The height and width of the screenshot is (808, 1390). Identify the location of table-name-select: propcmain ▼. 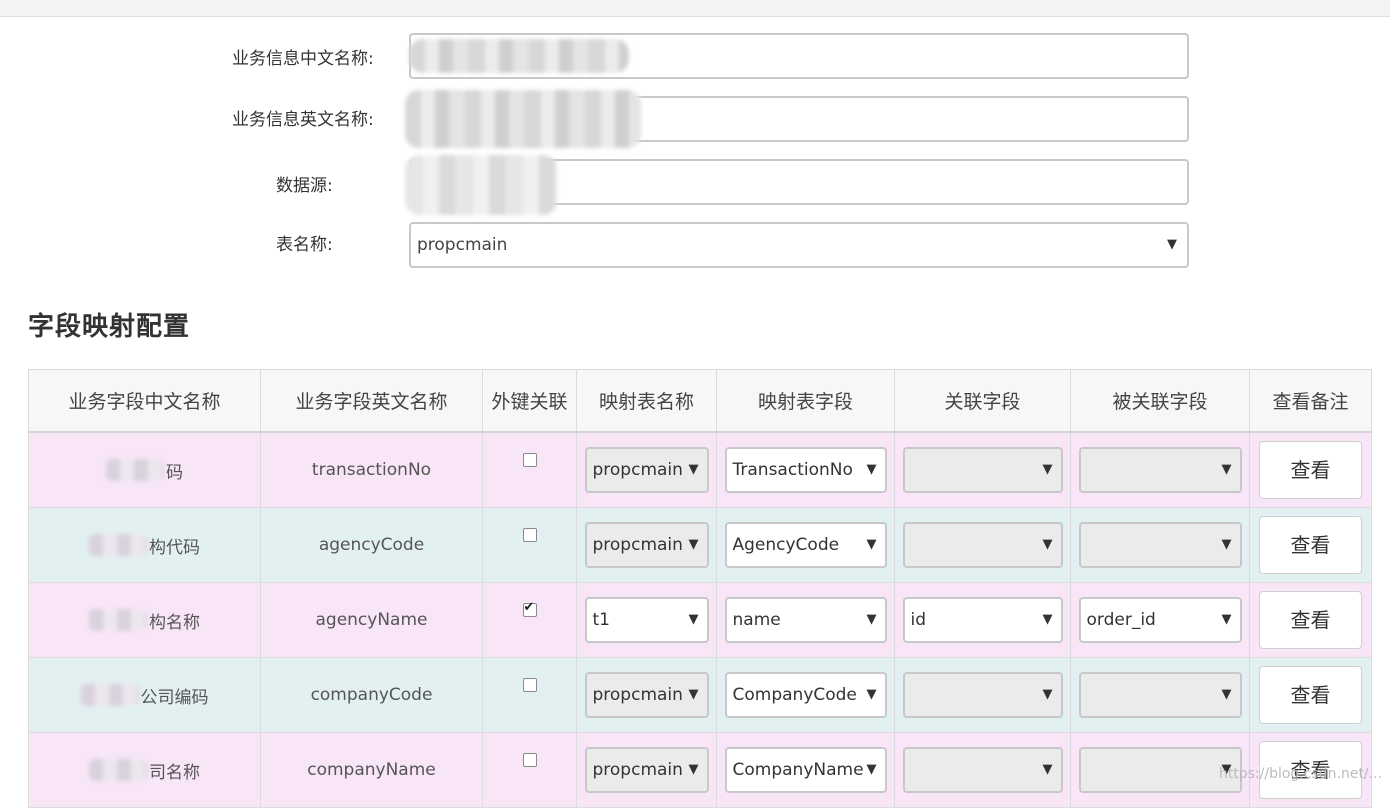
(799, 245).